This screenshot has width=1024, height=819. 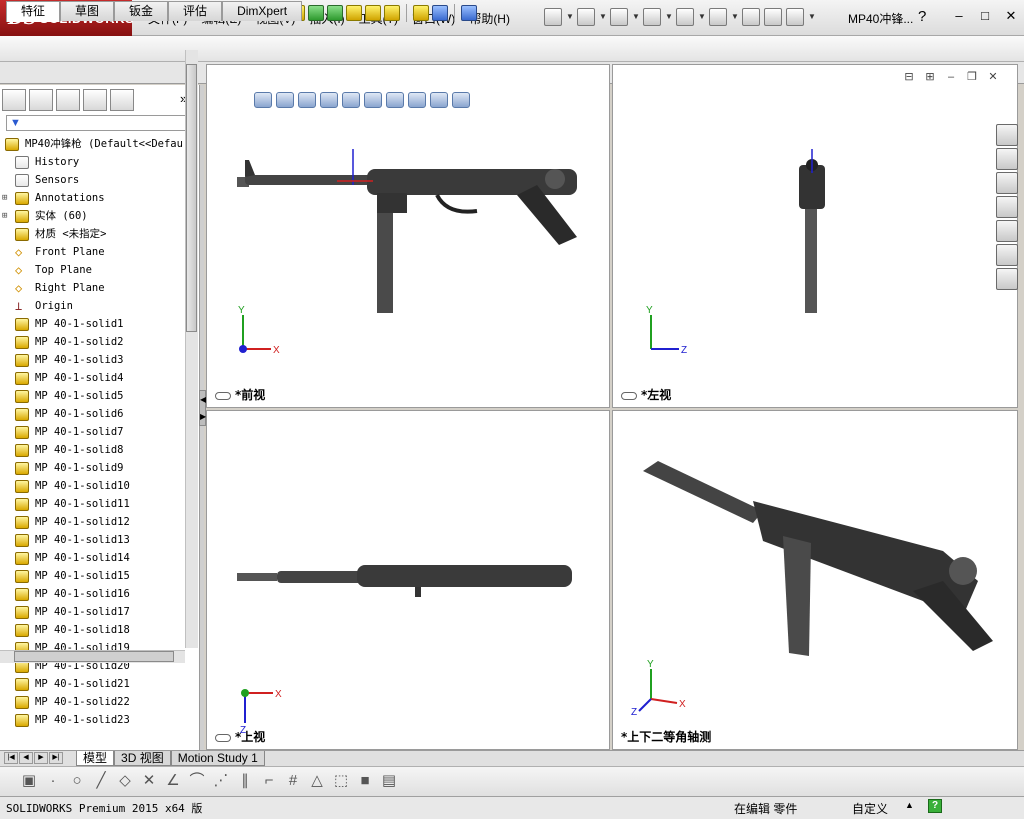 I want to click on status-units: 自定义, so click(x=870, y=808).